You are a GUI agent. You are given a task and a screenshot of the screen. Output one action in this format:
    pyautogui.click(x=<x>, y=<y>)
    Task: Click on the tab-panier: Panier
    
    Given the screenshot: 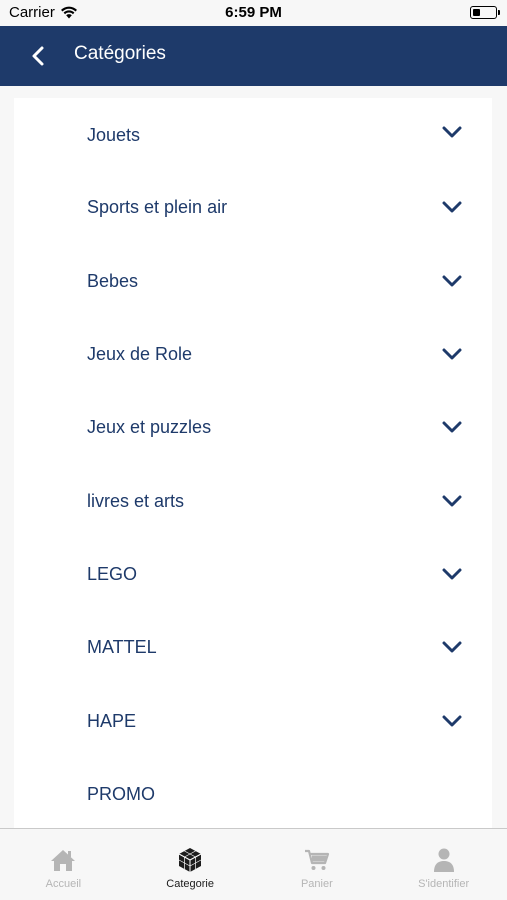 What is the action you would take?
    pyautogui.click(x=317, y=864)
    